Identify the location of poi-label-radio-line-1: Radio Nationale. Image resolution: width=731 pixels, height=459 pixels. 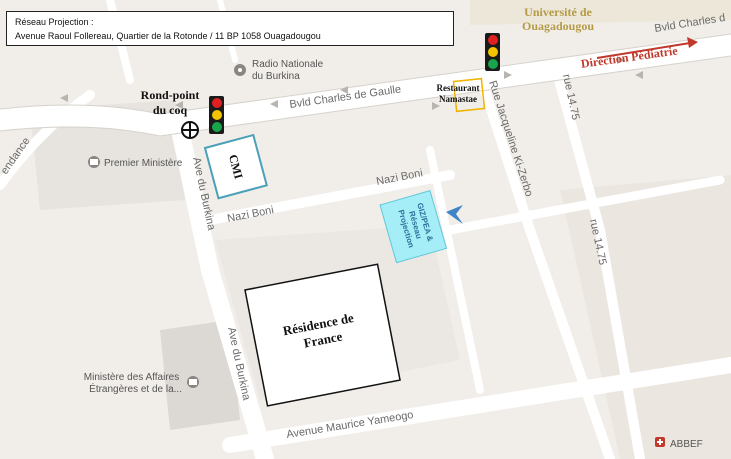
(288, 64).